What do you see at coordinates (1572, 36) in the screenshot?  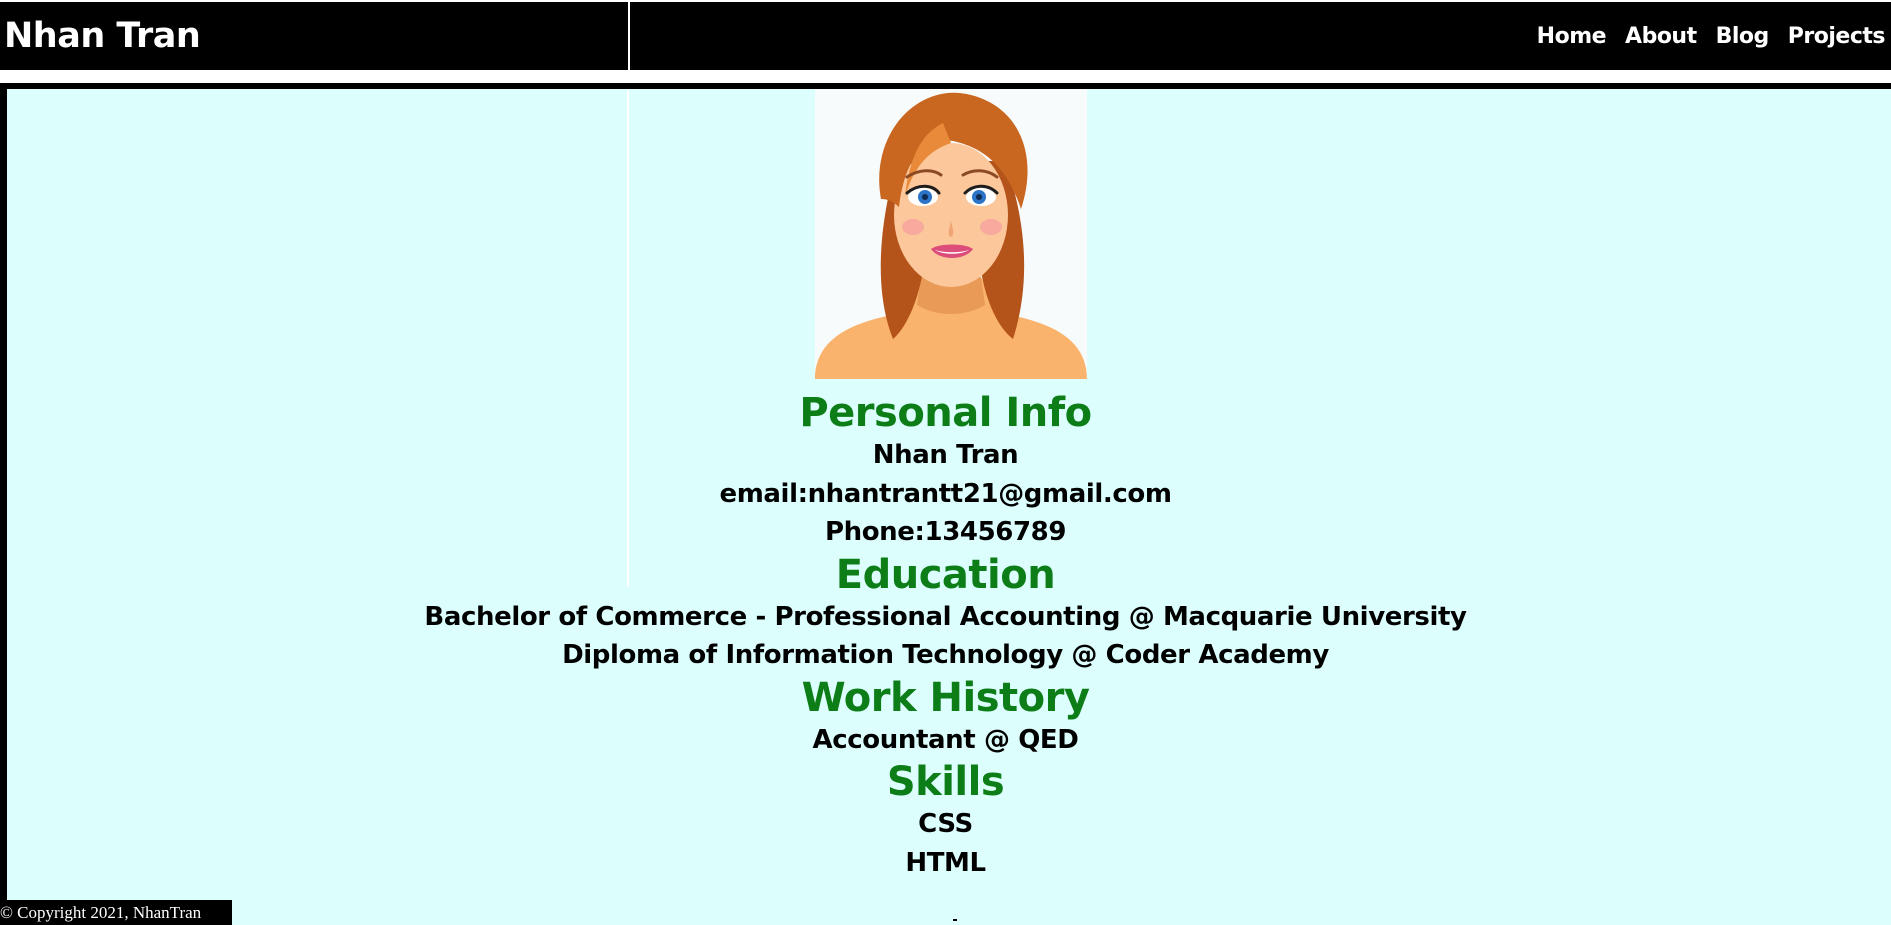 I see `nav-link-home: Home` at bounding box center [1572, 36].